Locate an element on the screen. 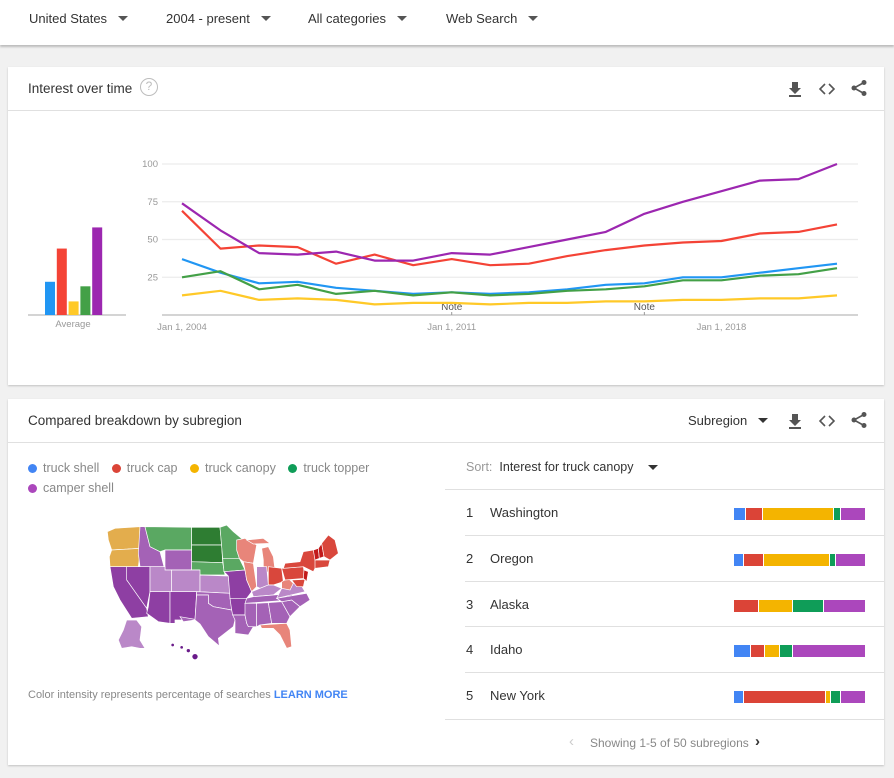  y-tick-label: 100 is located at coordinates (150, 164).